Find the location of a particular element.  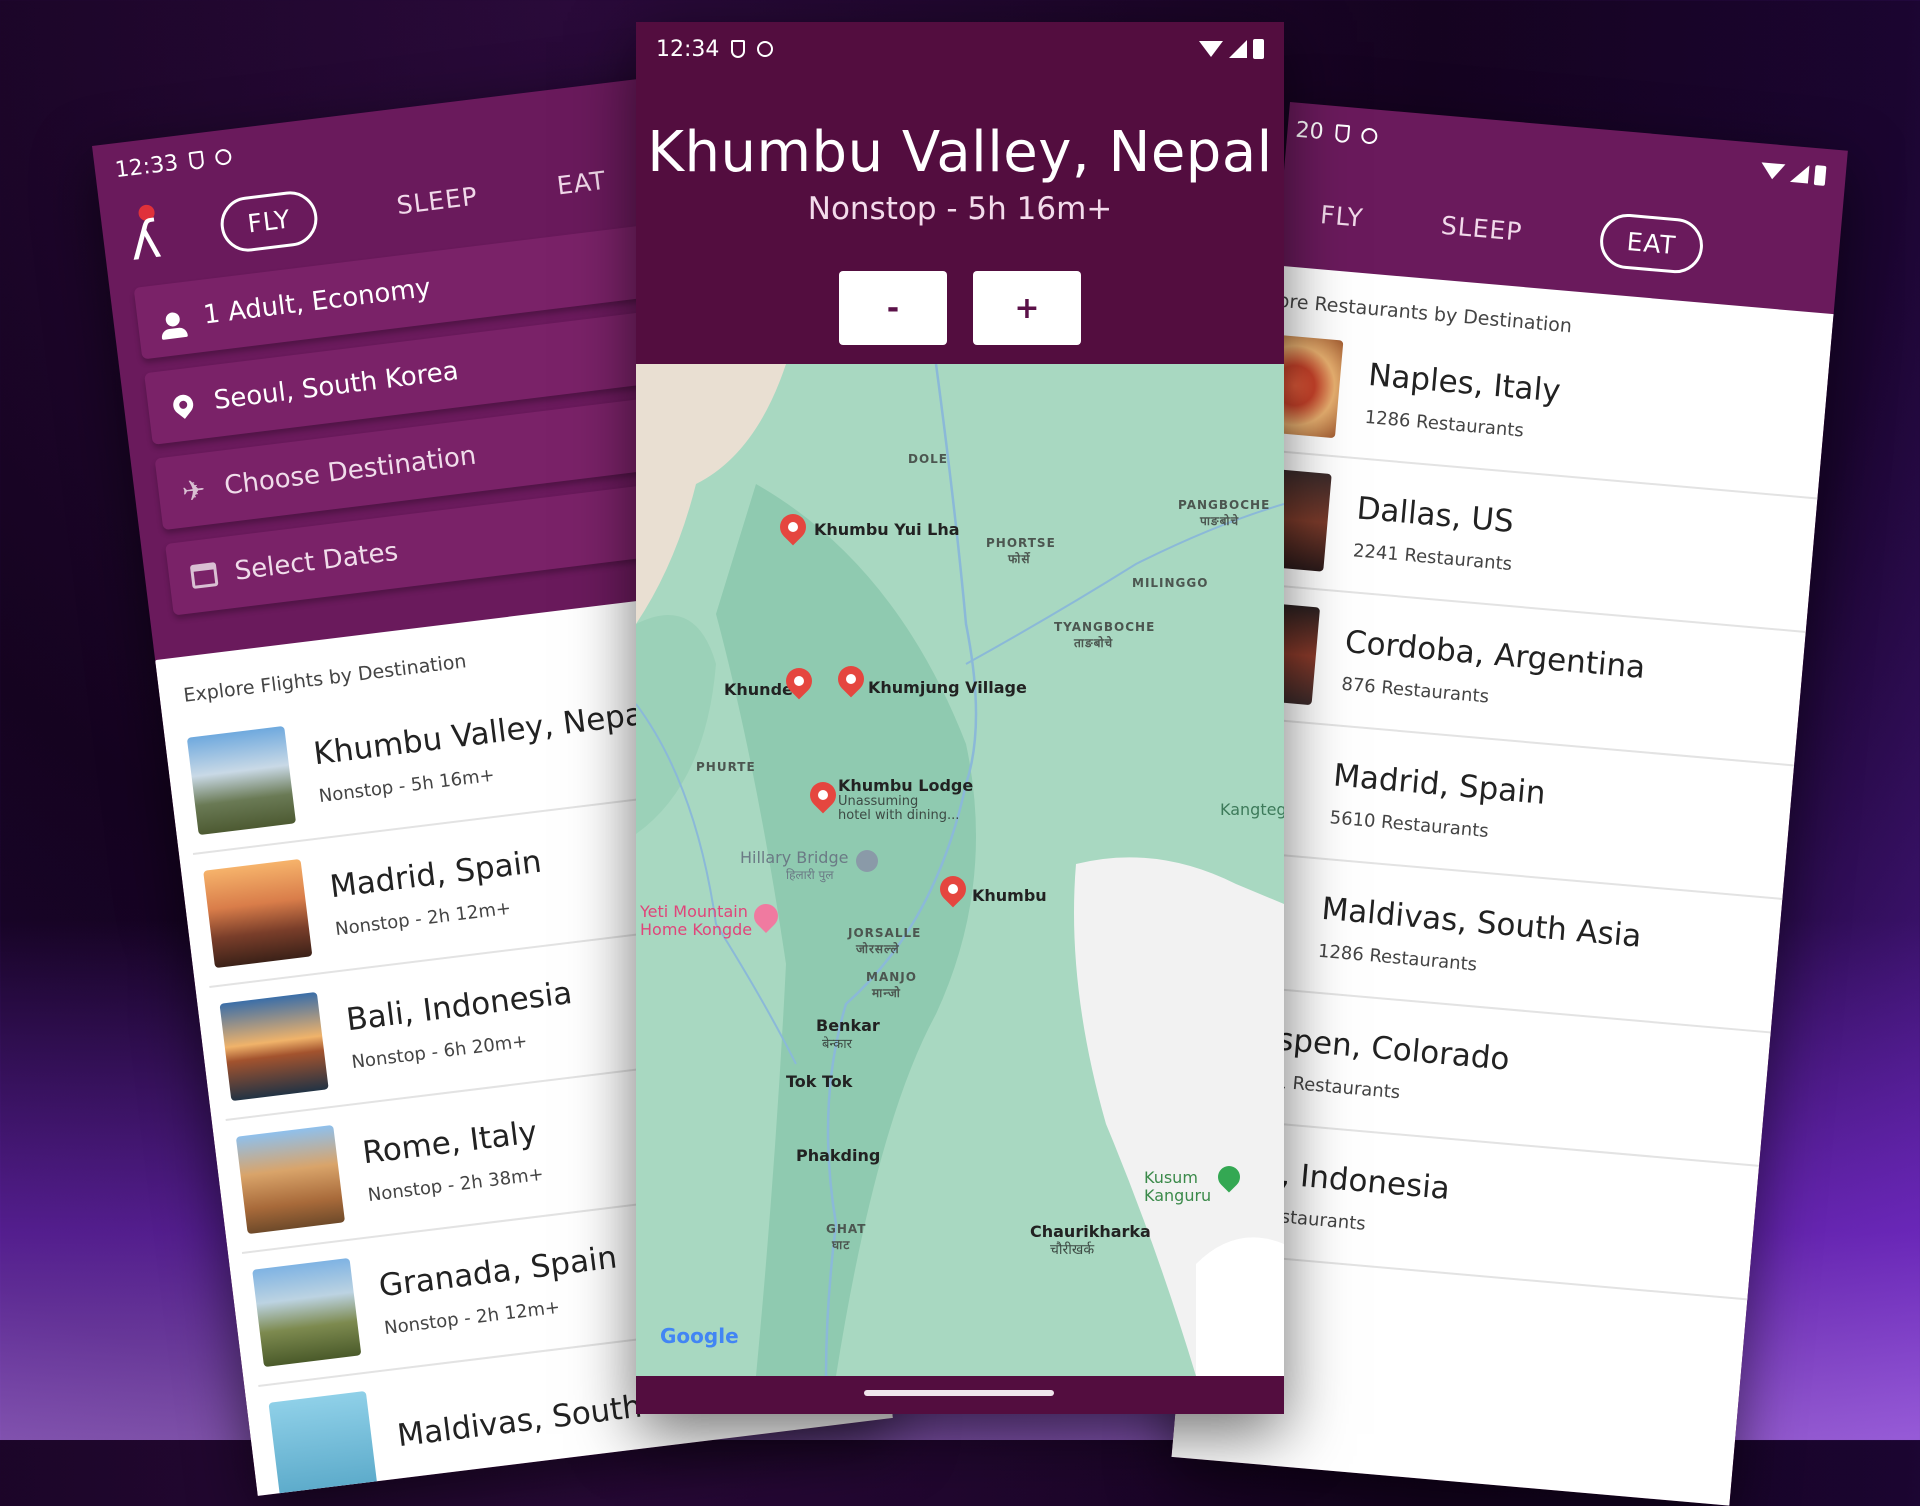

map-label: GHAT is located at coordinates (846, 1229).